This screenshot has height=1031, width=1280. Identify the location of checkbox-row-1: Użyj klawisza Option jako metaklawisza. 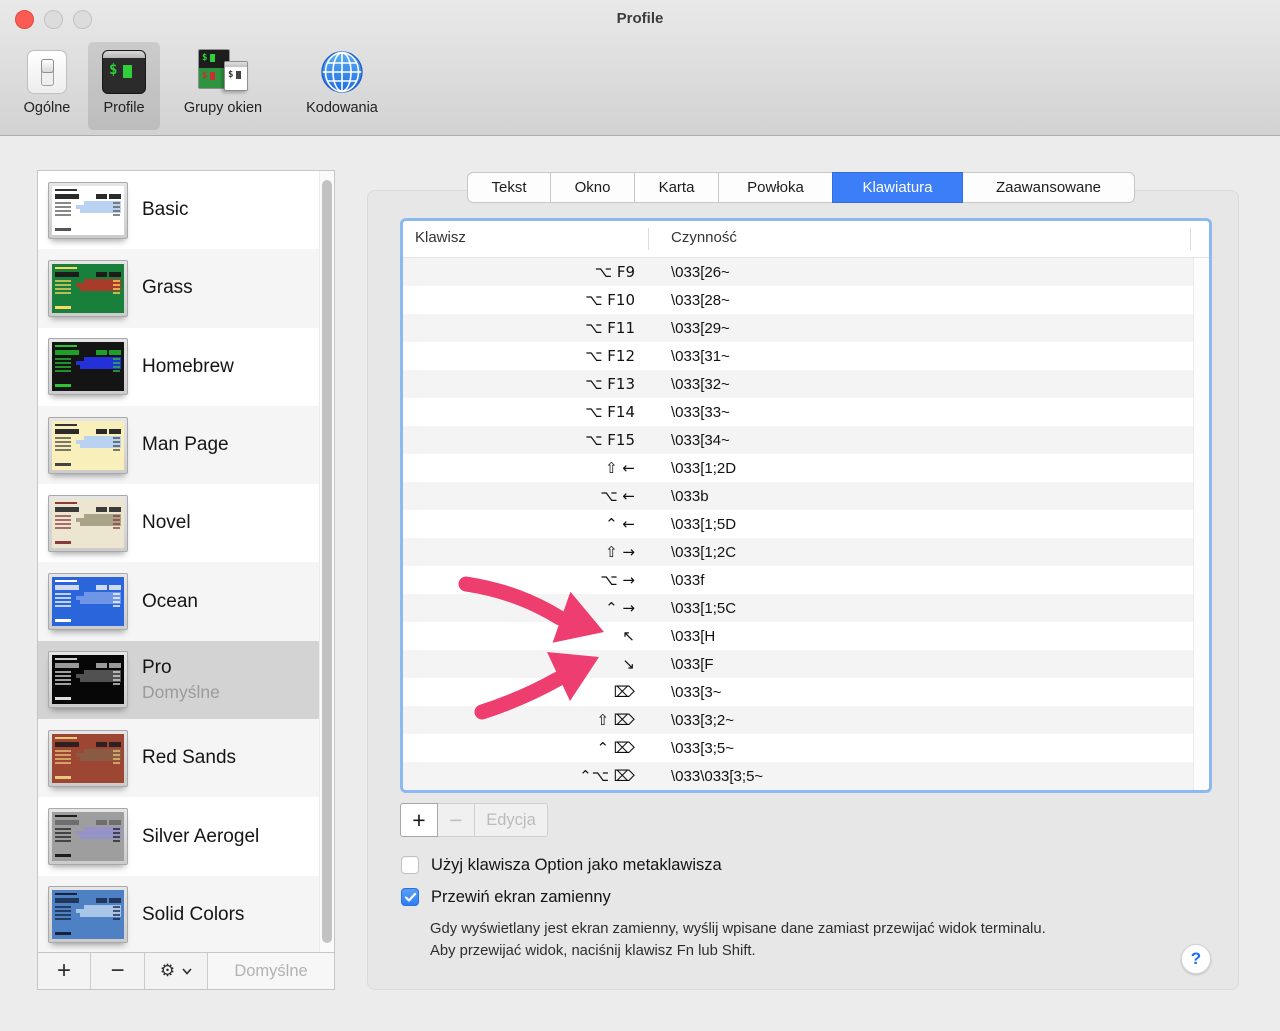
(561, 865).